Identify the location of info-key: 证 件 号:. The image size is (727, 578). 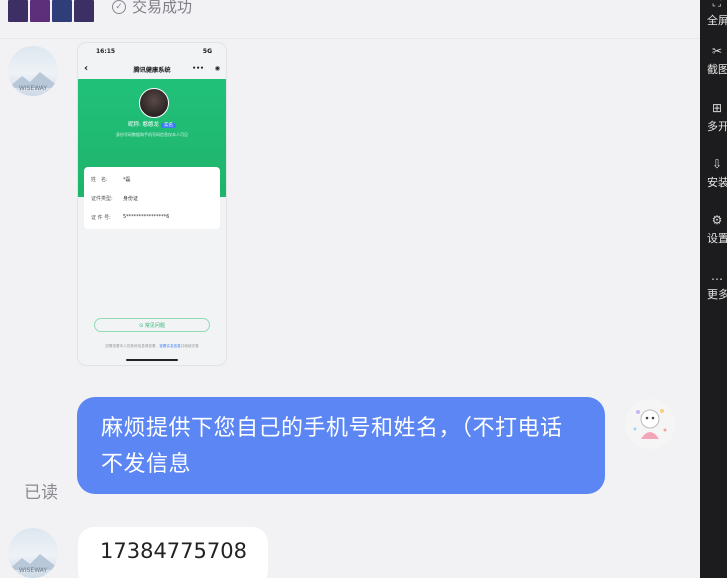
(101, 218).